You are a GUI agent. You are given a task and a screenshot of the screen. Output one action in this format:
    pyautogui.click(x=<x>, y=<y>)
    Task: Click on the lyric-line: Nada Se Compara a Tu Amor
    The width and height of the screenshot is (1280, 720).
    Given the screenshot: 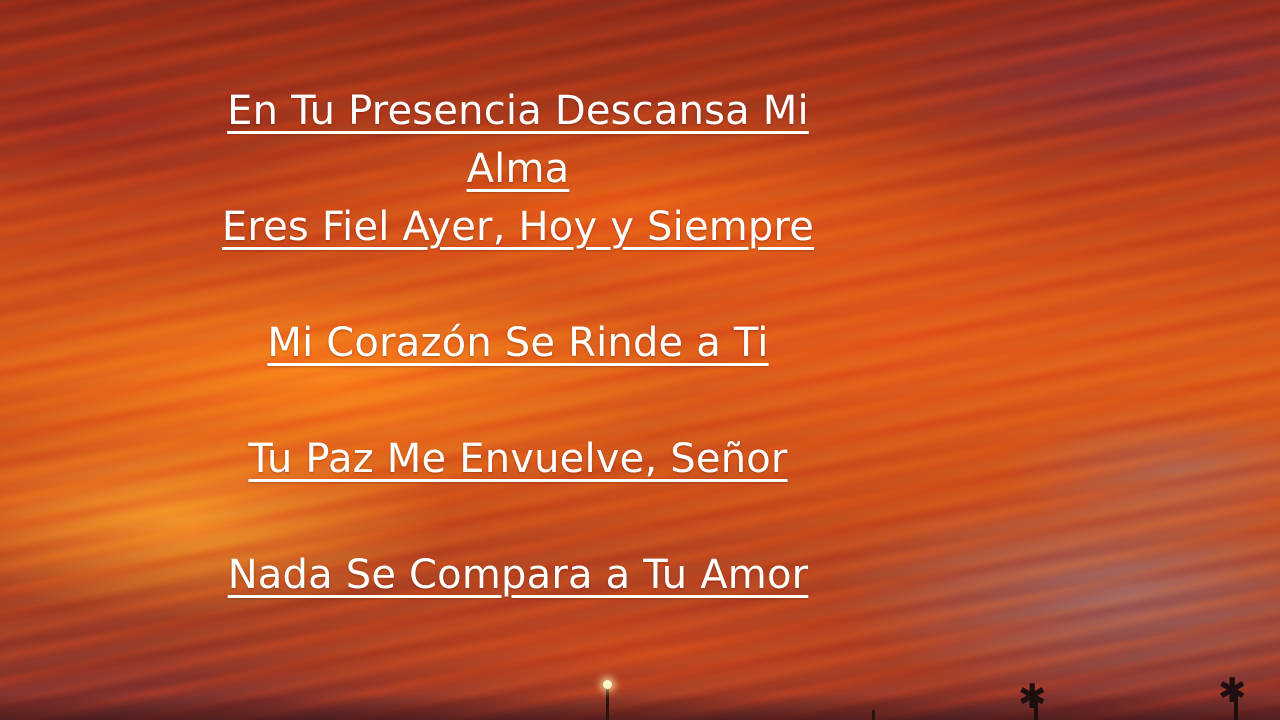 What is the action you would take?
    pyautogui.click(x=518, y=575)
    